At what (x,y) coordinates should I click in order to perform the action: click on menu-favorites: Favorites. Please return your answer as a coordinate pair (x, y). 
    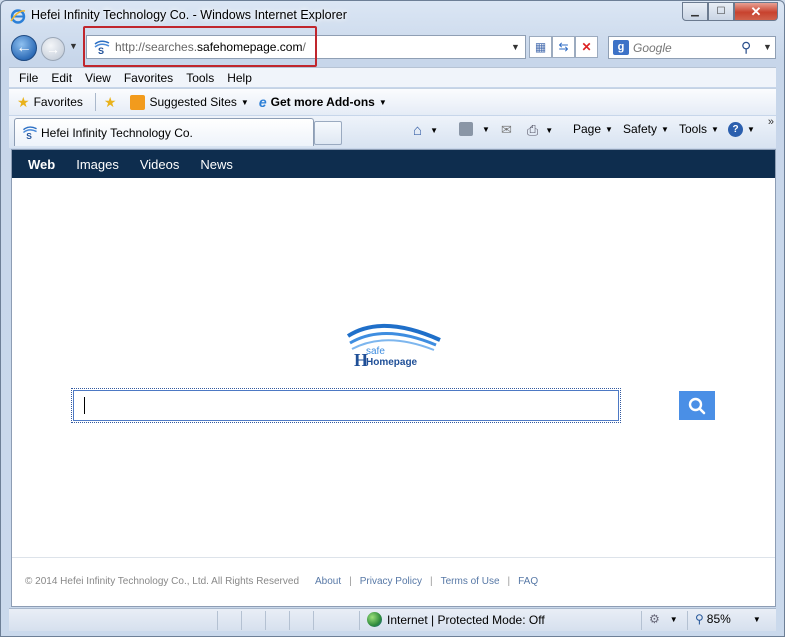
    Looking at the image, I should click on (148, 78).